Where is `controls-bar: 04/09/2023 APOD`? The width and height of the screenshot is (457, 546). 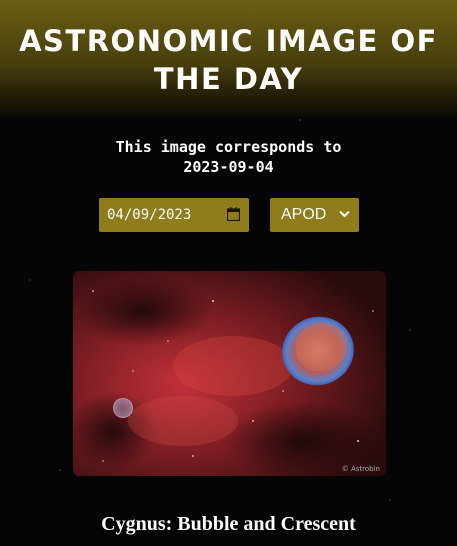
controls-bar: 04/09/2023 APOD is located at coordinates (228, 215).